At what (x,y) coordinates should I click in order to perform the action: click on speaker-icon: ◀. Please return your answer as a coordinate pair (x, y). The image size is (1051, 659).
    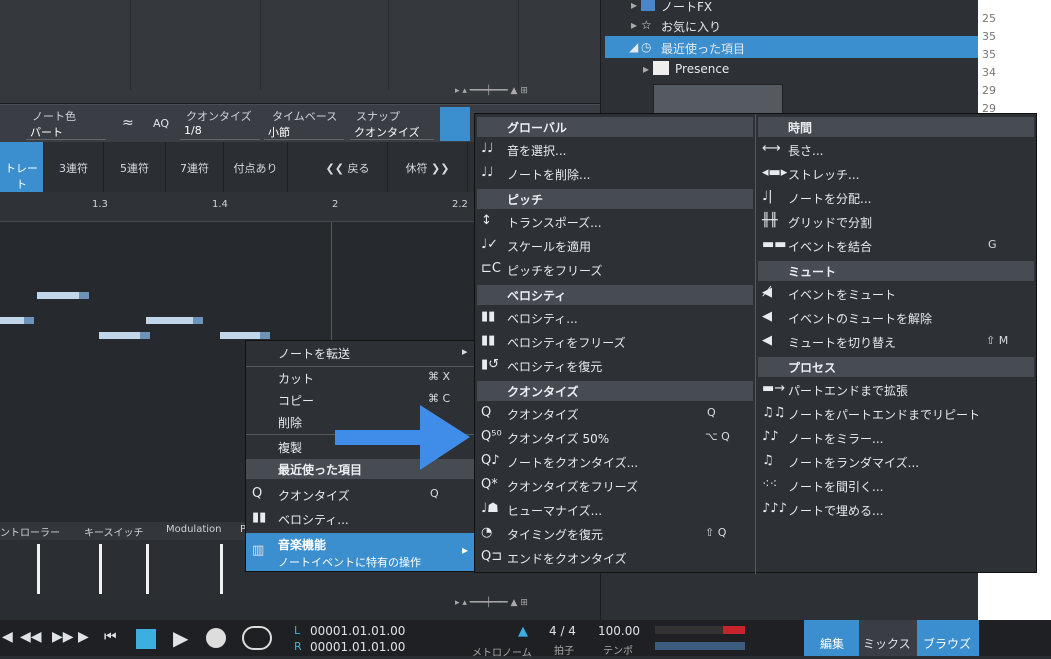
    Looking at the image, I should click on (767, 316).